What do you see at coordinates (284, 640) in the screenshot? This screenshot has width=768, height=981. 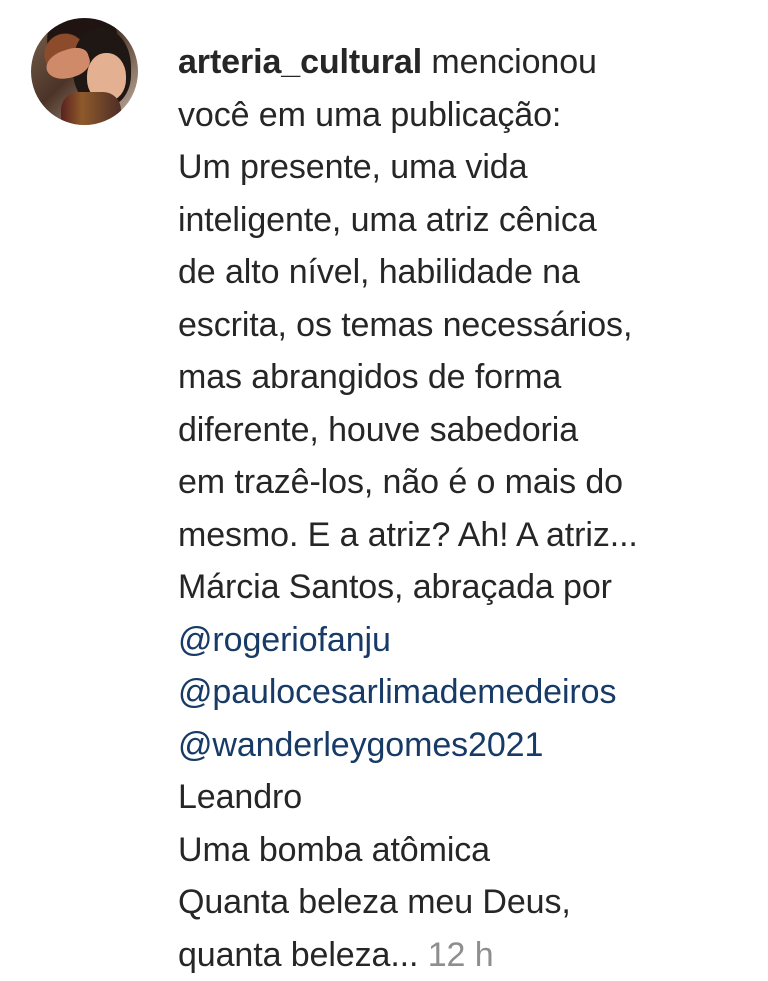 I see `mention-link-rogeriofanju: @rogeriofanju` at bounding box center [284, 640].